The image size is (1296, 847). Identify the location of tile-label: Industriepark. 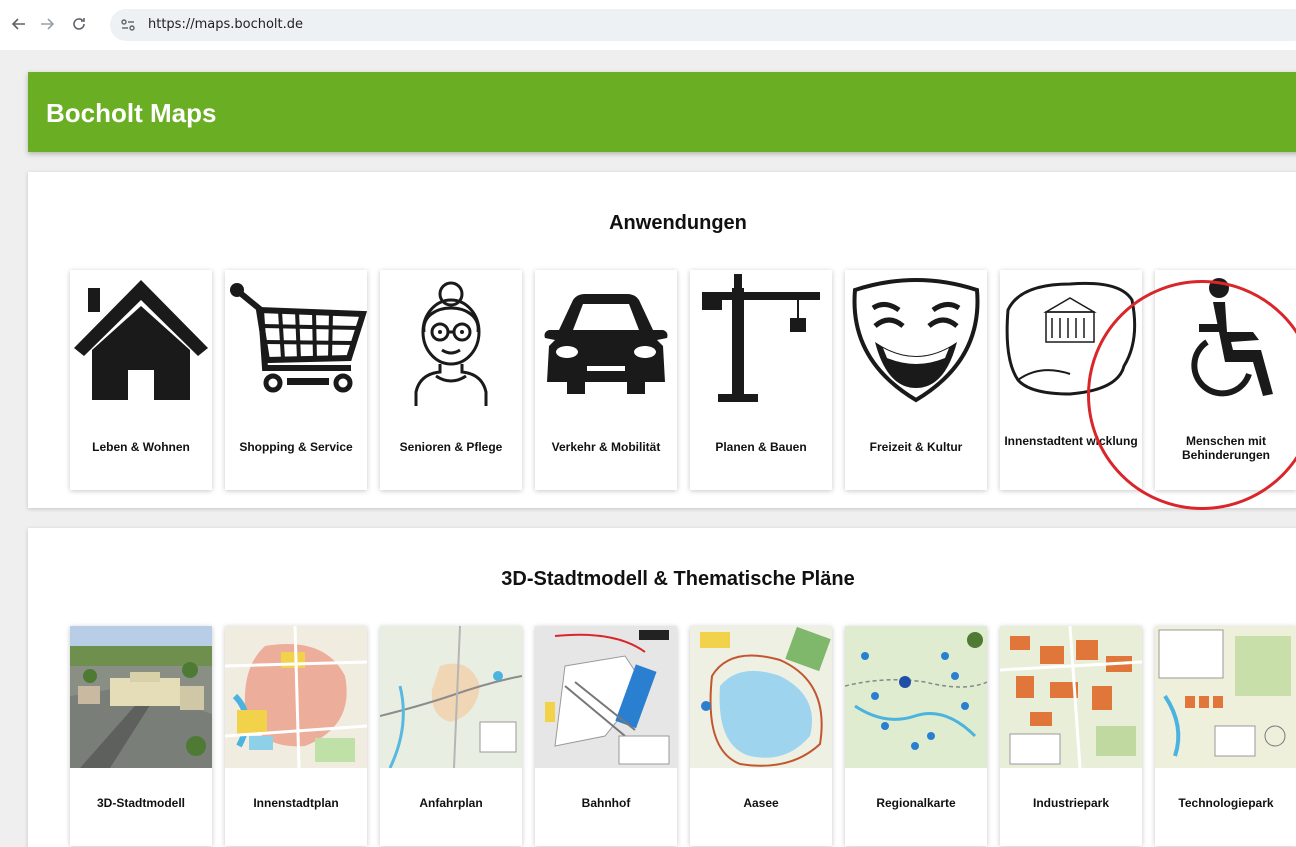
(1071, 803).